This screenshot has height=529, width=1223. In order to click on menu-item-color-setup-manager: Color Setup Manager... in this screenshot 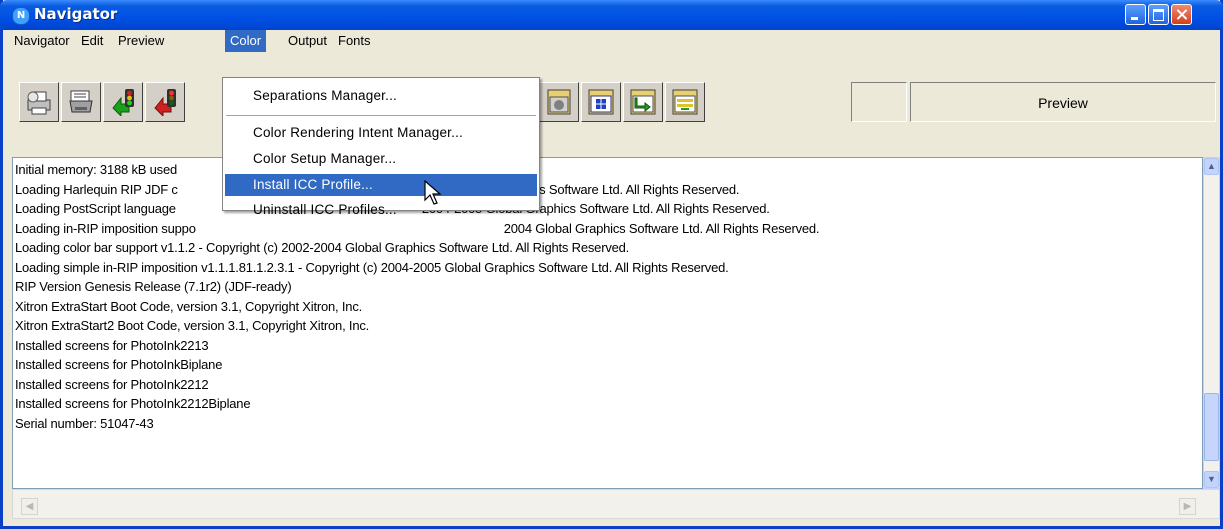, I will do `click(381, 159)`.